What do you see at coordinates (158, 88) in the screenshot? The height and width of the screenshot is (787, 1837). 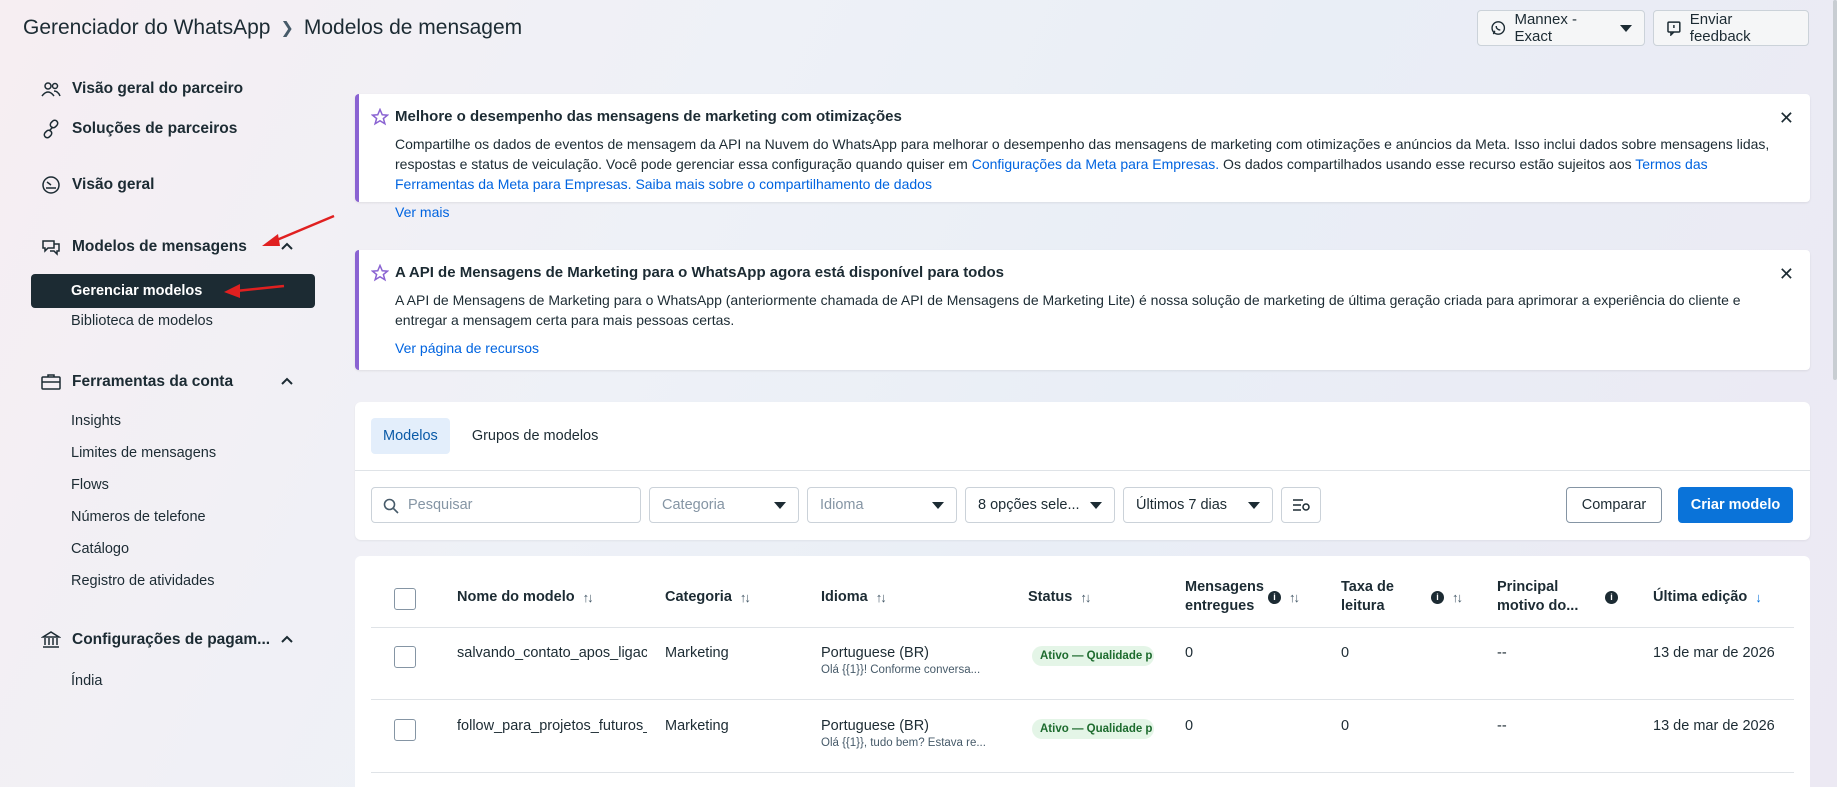 I see `sidebar-item-label: Visão geral do parceiro` at bounding box center [158, 88].